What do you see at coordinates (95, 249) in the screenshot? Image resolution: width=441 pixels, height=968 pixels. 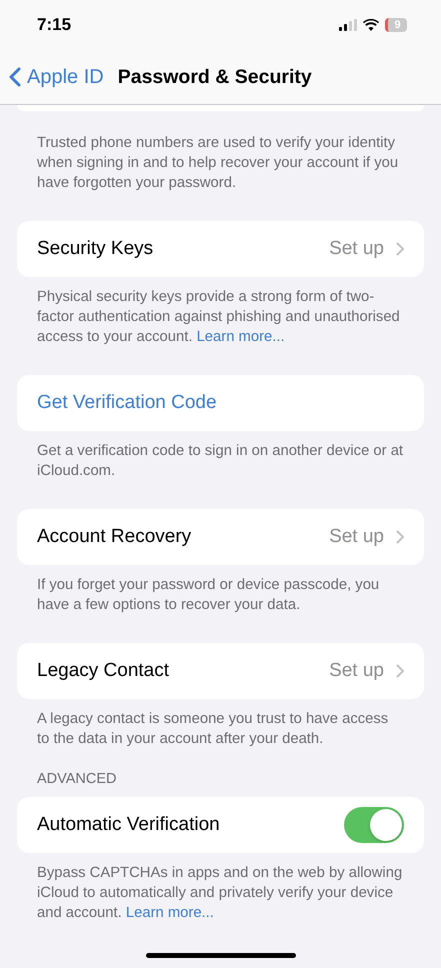 I see `row-label: Security Keys` at bounding box center [95, 249].